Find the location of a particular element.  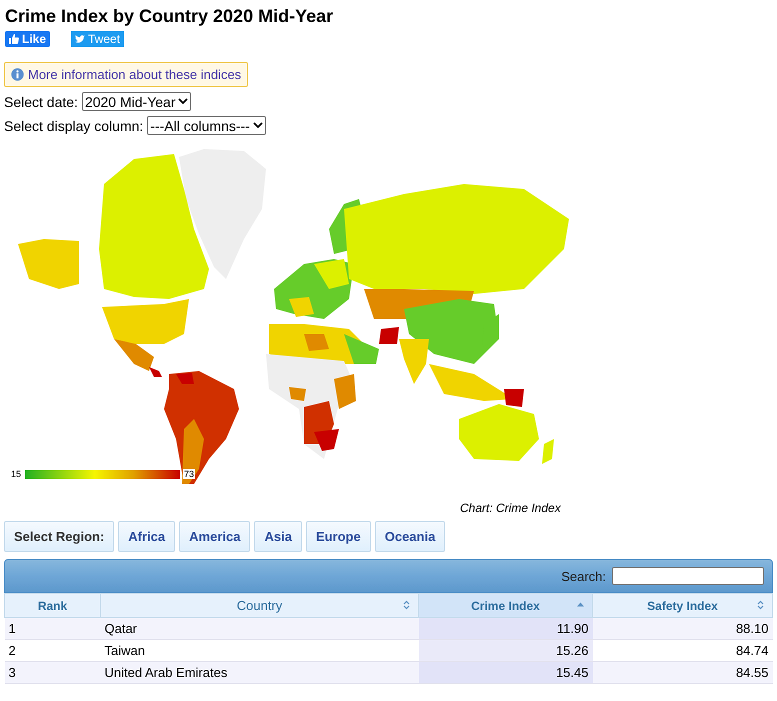

table-cell: 15.45 is located at coordinates (572, 672).